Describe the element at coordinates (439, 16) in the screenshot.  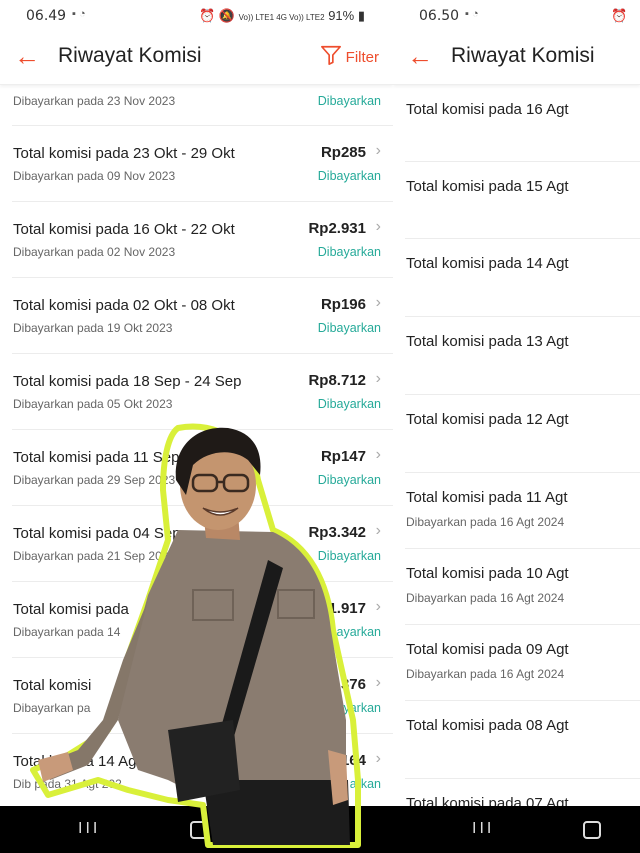
I see `status-time: 06.50` at that location.